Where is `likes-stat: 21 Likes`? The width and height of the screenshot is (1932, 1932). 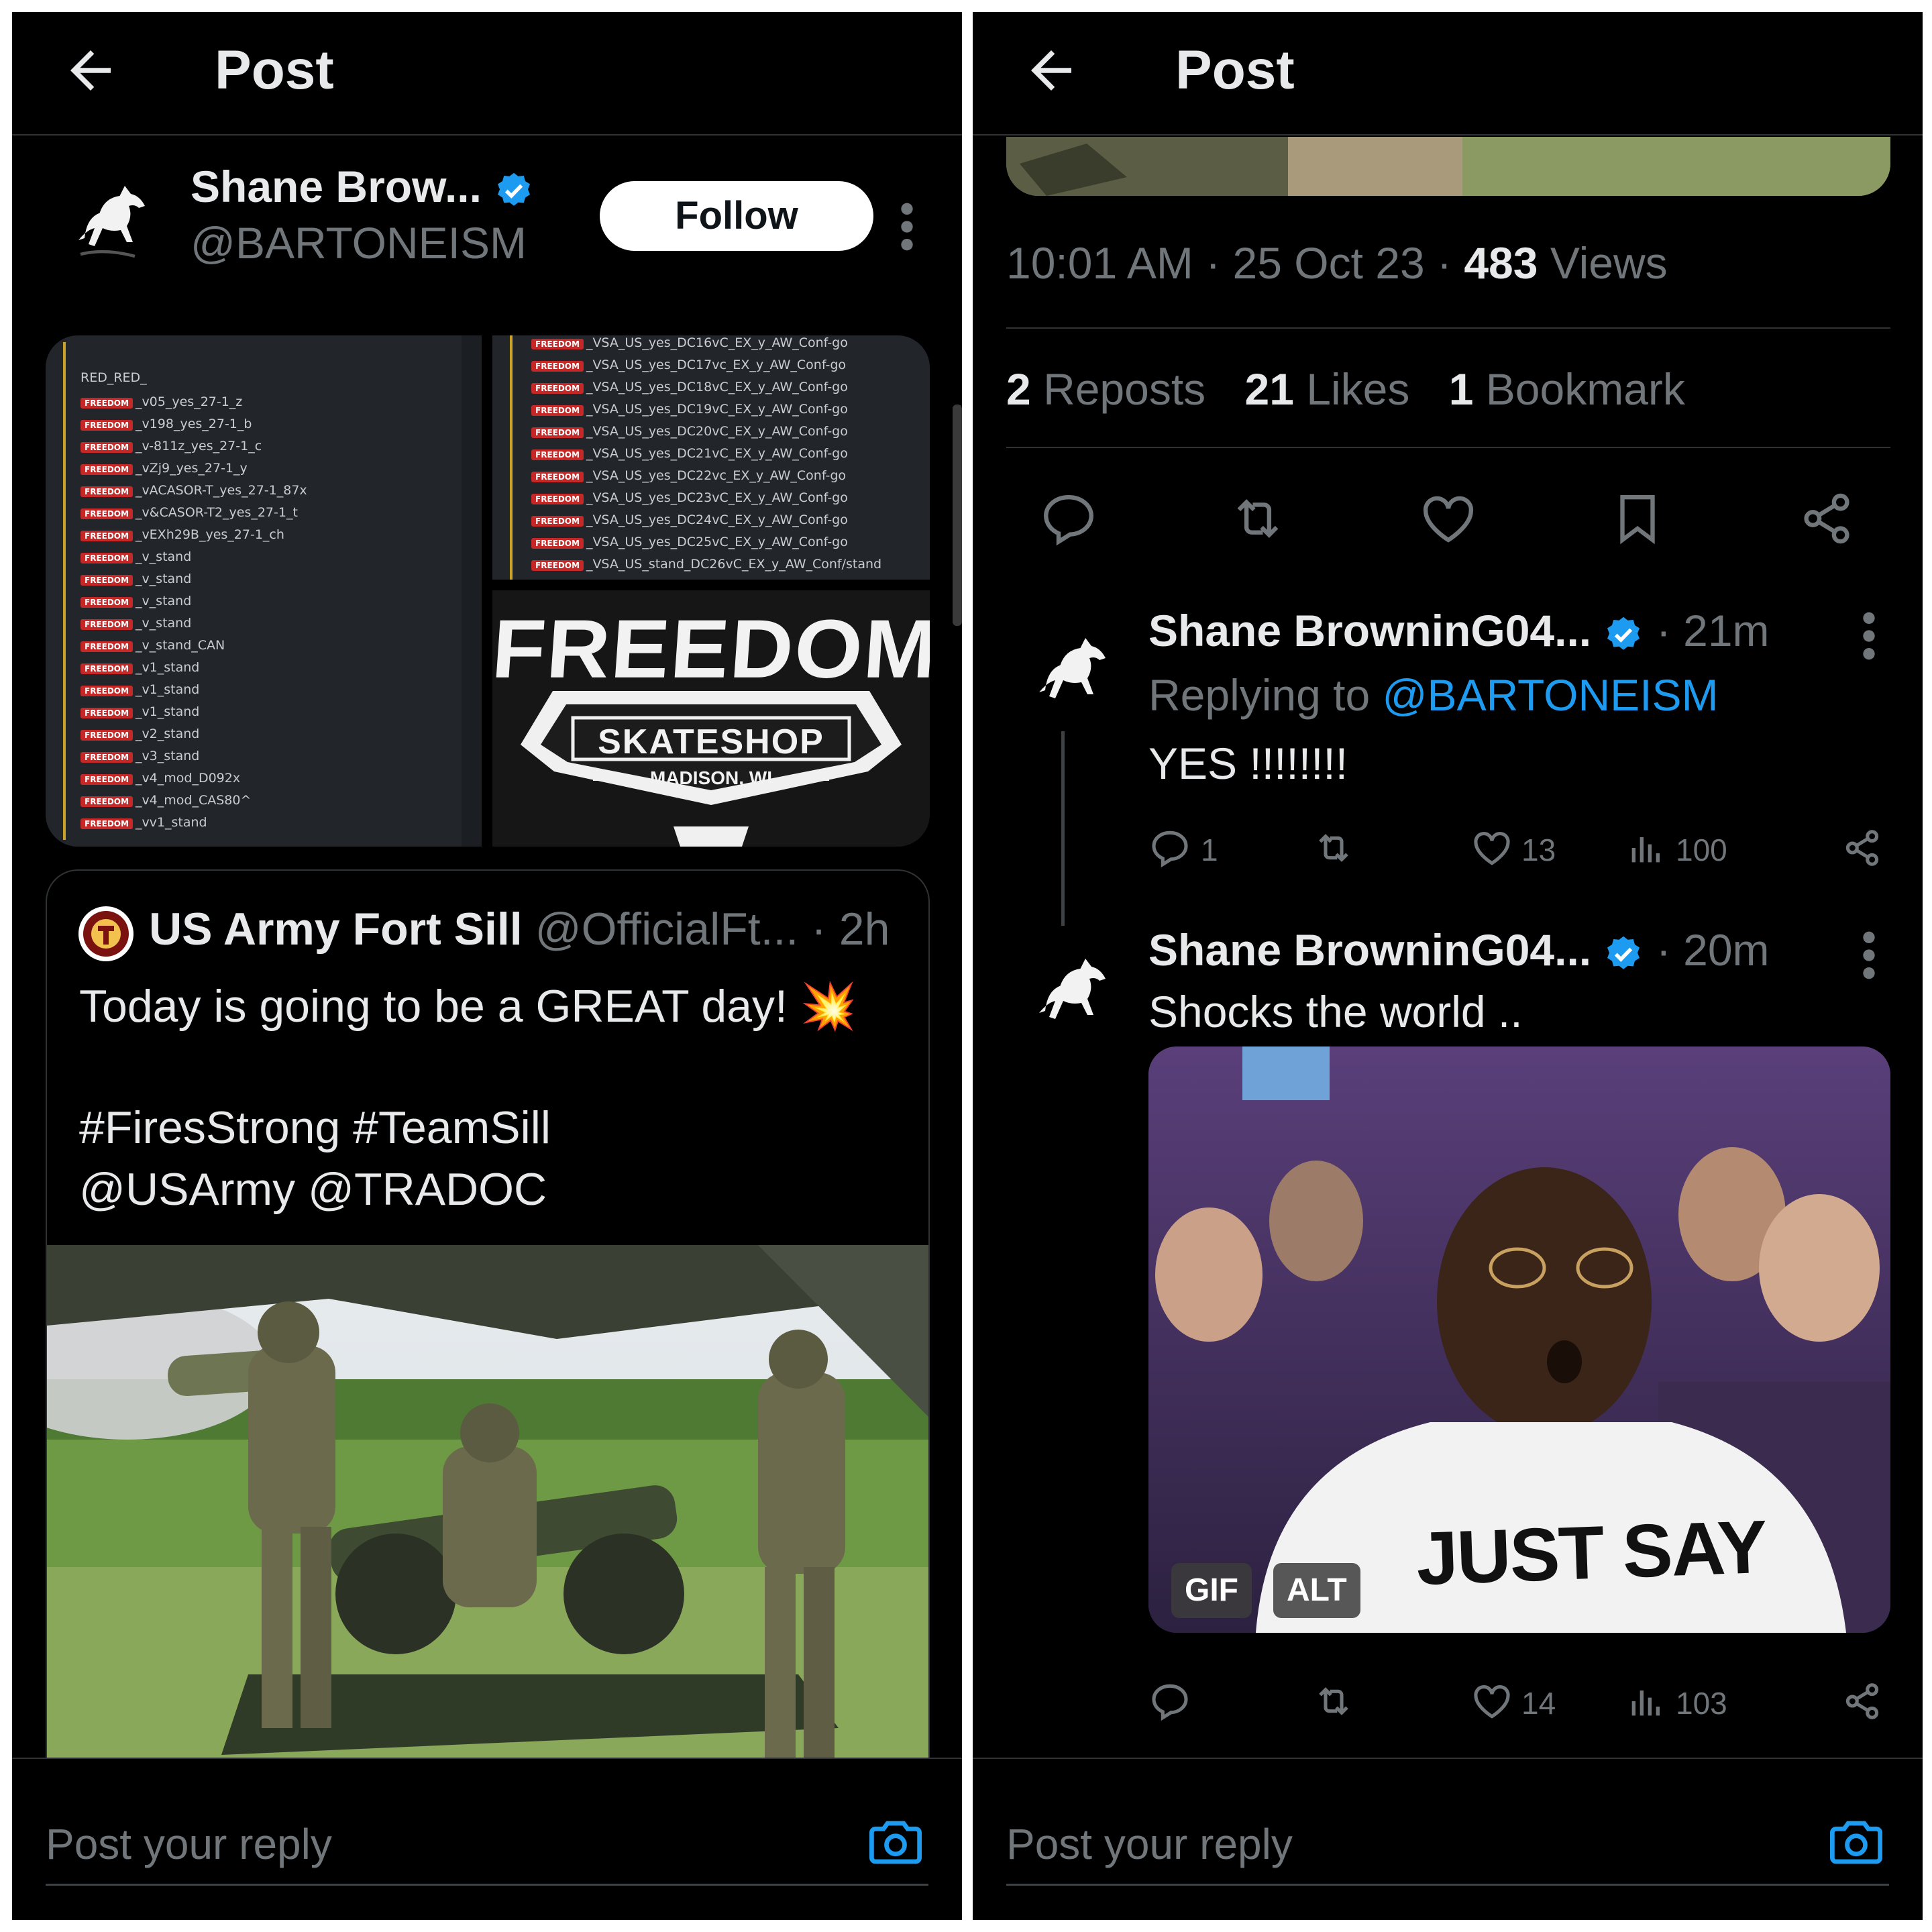 likes-stat: 21 Likes is located at coordinates (1327, 389).